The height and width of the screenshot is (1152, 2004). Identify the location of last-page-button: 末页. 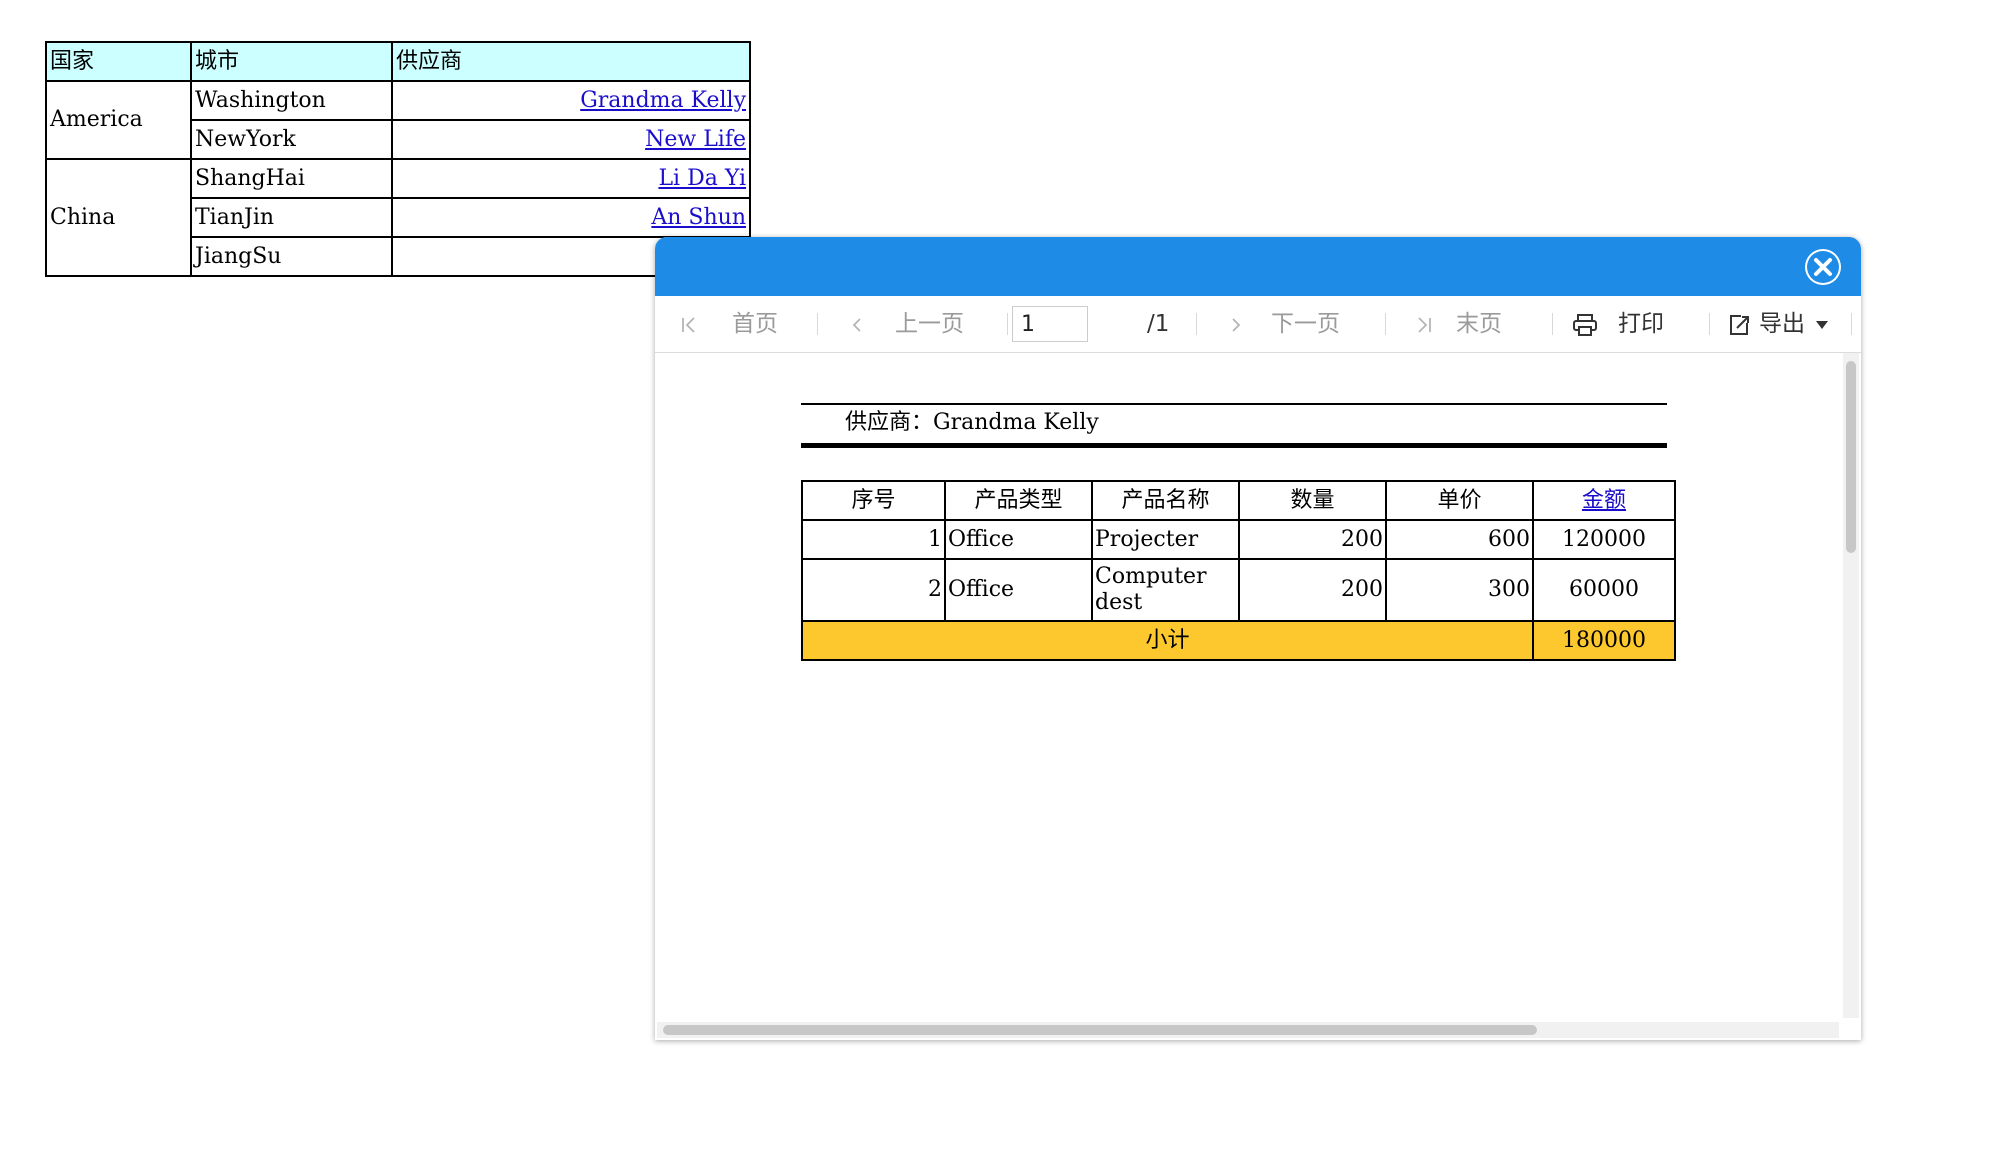
(1479, 324).